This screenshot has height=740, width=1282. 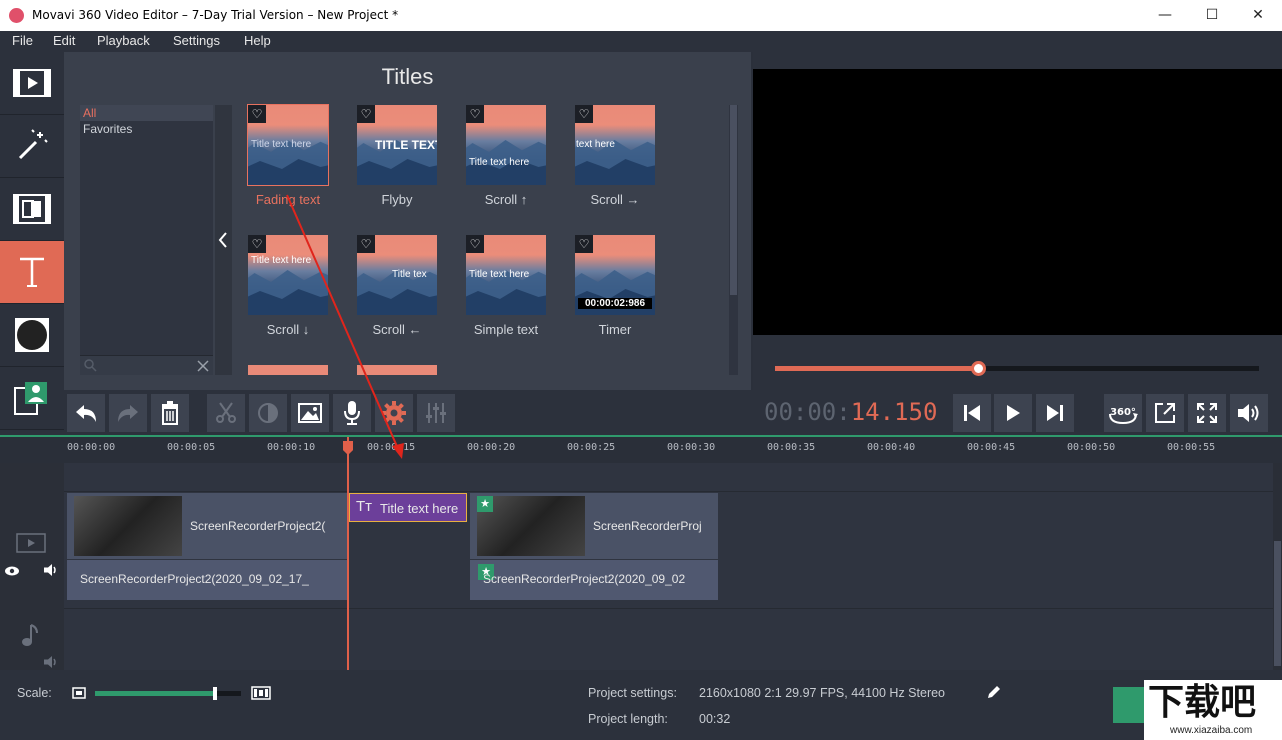 I want to click on seek-handle, so click(x=979, y=368).